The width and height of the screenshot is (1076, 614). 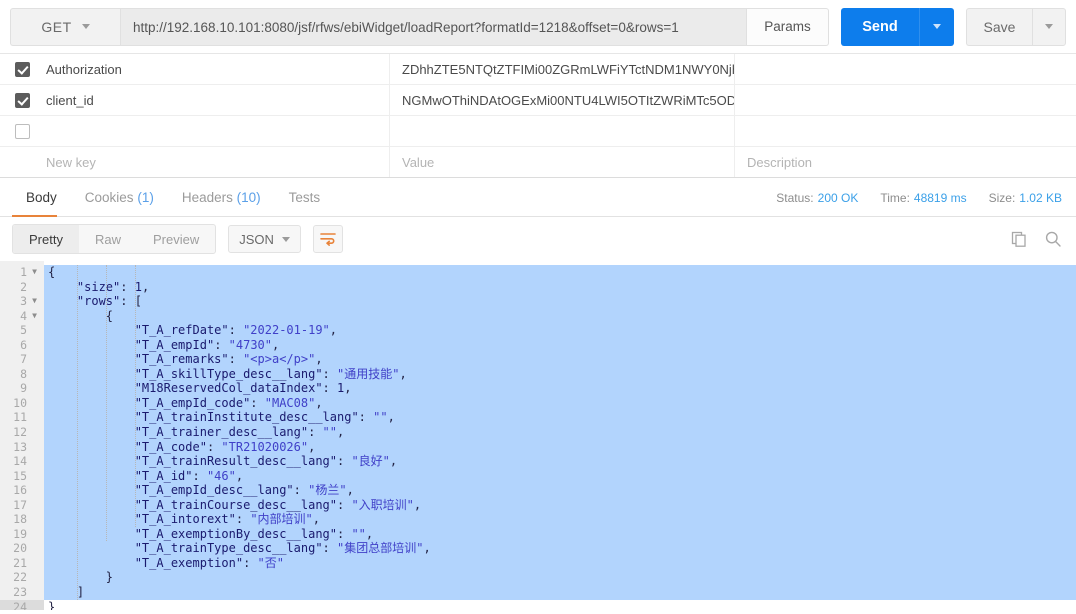 What do you see at coordinates (1053, 239) in the screenshot?
I see `search-button` at bounding box center [1053, 239].